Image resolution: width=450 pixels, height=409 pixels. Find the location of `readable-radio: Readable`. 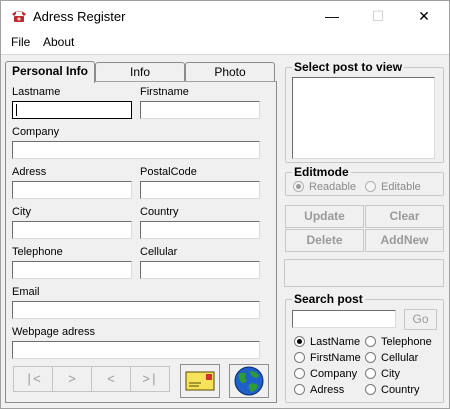

readable-radio: Readable is located at coordinates (324, 187).